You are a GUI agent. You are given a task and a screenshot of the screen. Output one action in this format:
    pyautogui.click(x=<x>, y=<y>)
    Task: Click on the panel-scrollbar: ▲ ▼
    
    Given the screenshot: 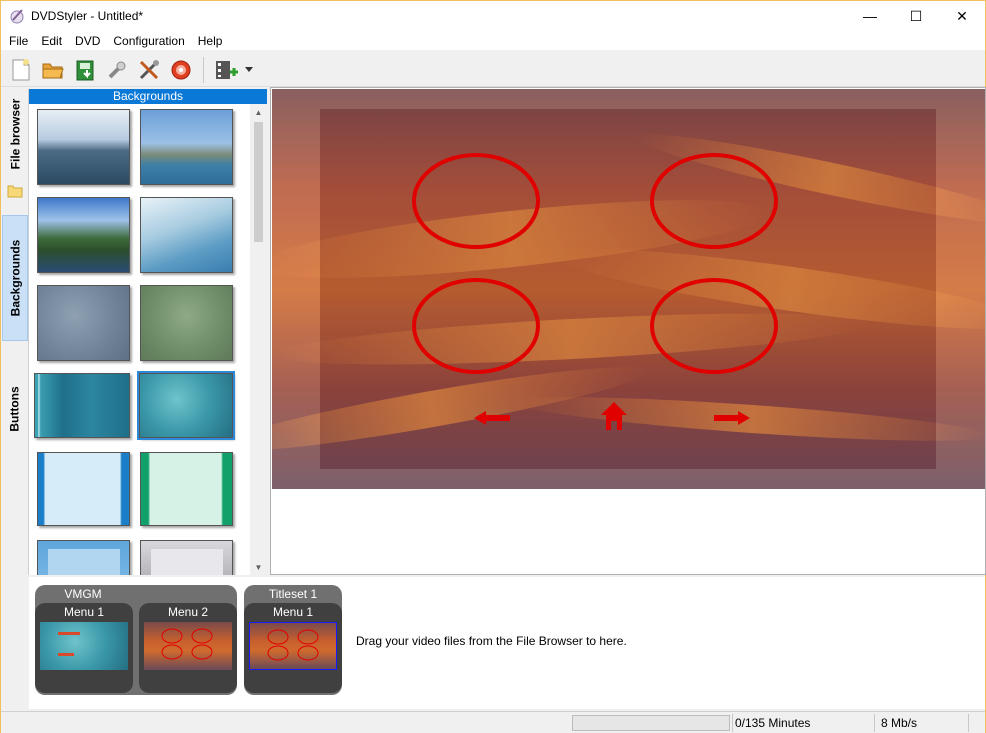 What is the action you would take?
    pyautogui.click(x=258, y=339)
    